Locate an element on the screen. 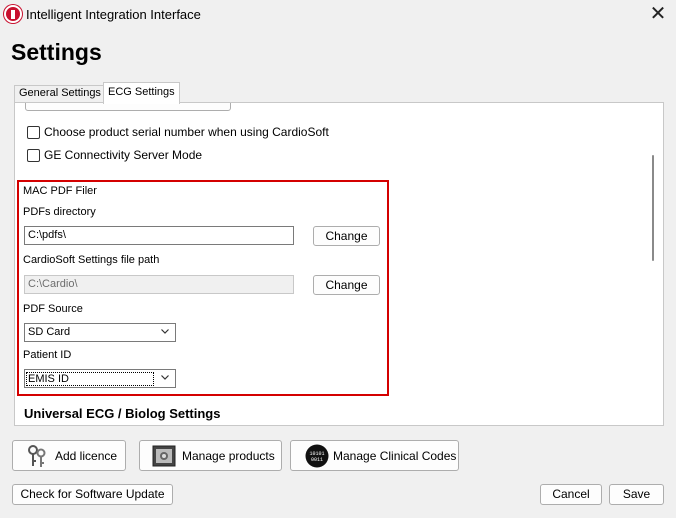 This screenshot has height=518, width=676. tab-ecg-settings: ECG Settings is located at coordinates (141, 93).